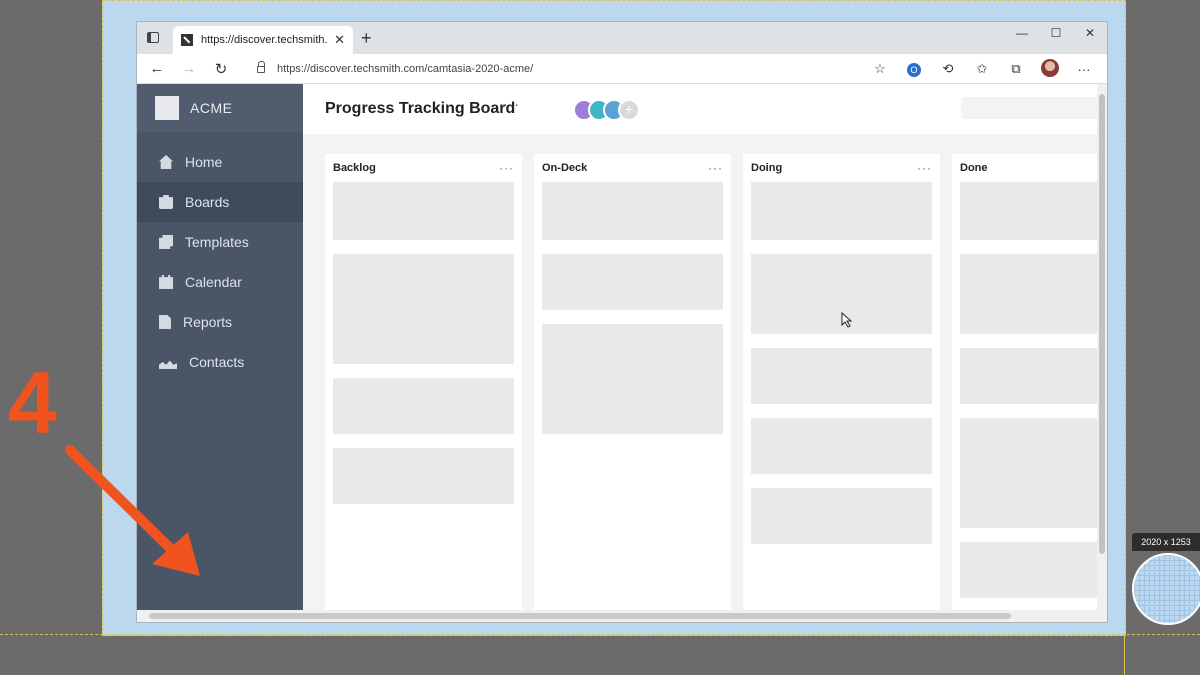 The image size is (1200, 675). Describe the element at coordinates (166, 242) in the screenshot. I see `templates-icon` at that location.